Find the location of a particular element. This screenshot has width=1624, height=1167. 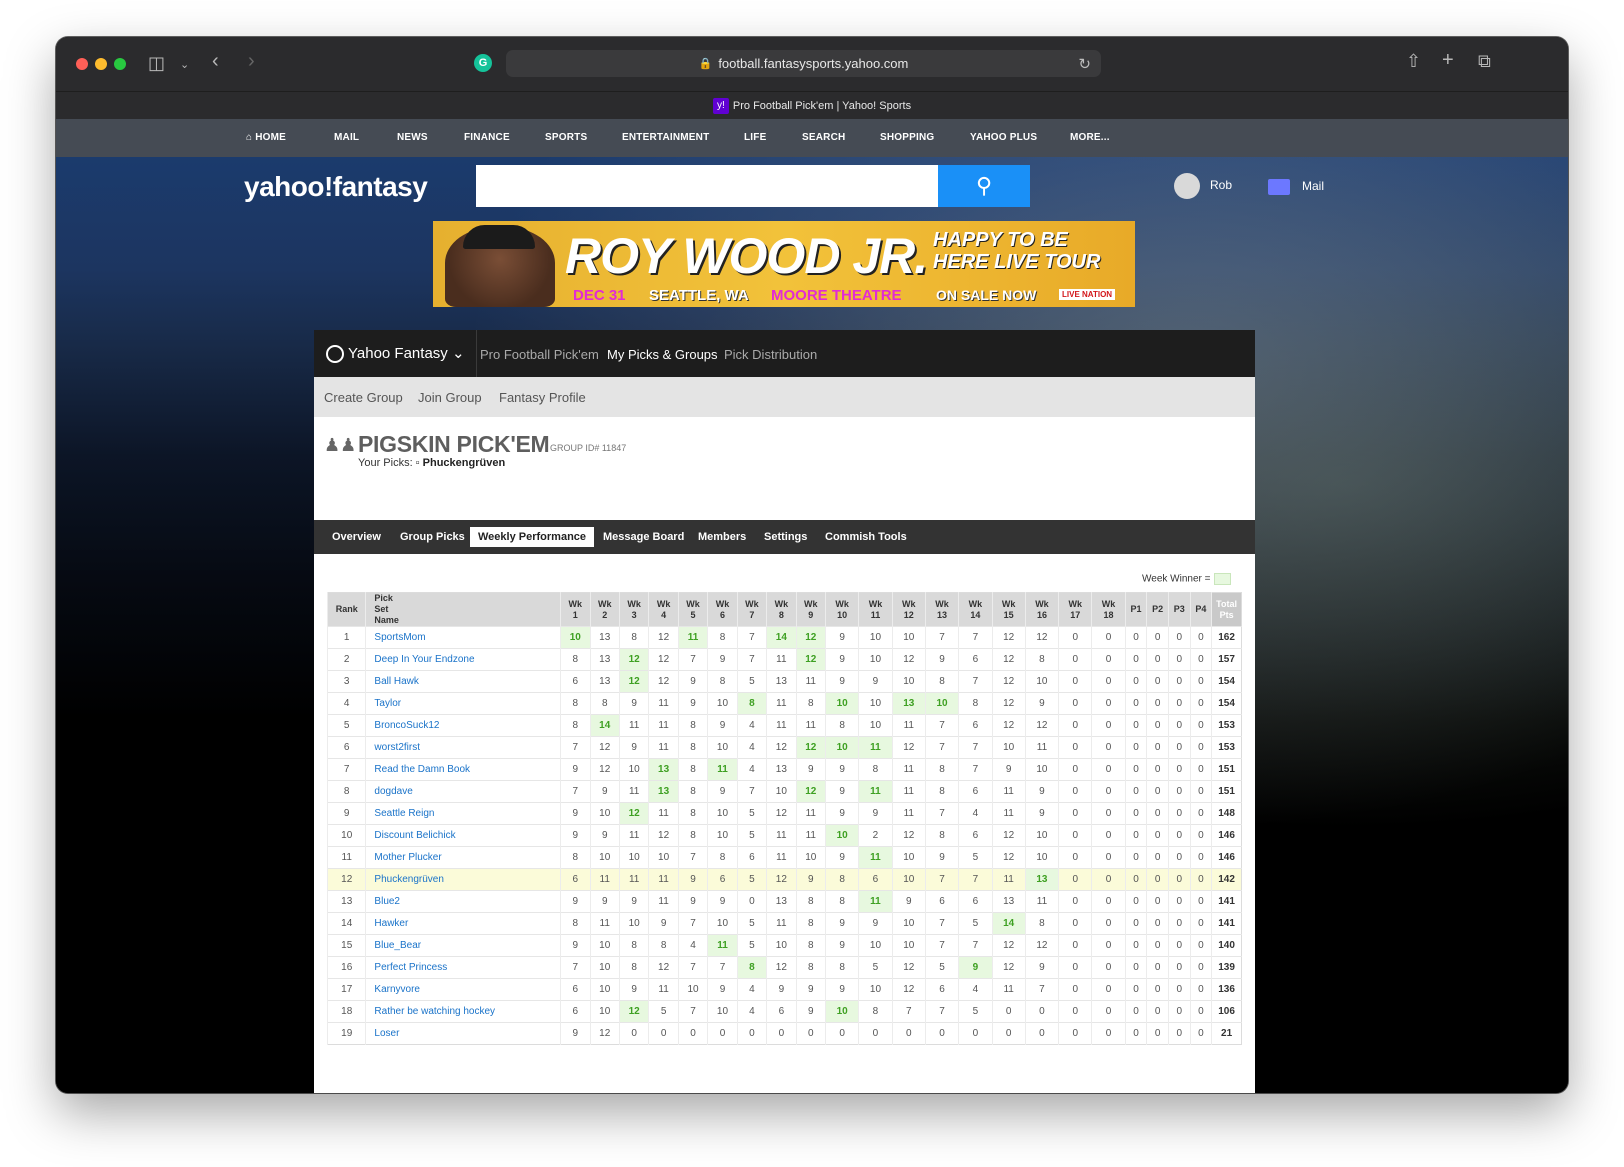

minimize-window-button is located at coordinates (101, 64).